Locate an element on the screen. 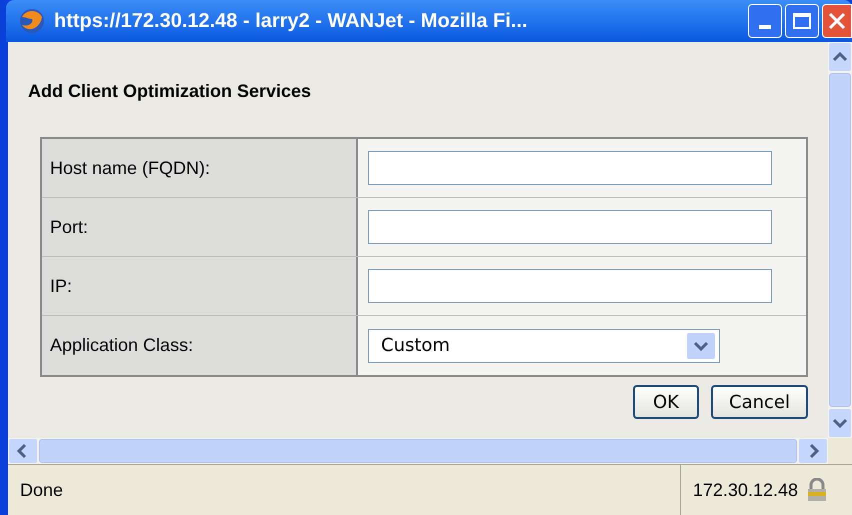 The width and height of the screenshot is (852, 515). scroll-left-icon is located at coordinates (23, 451).